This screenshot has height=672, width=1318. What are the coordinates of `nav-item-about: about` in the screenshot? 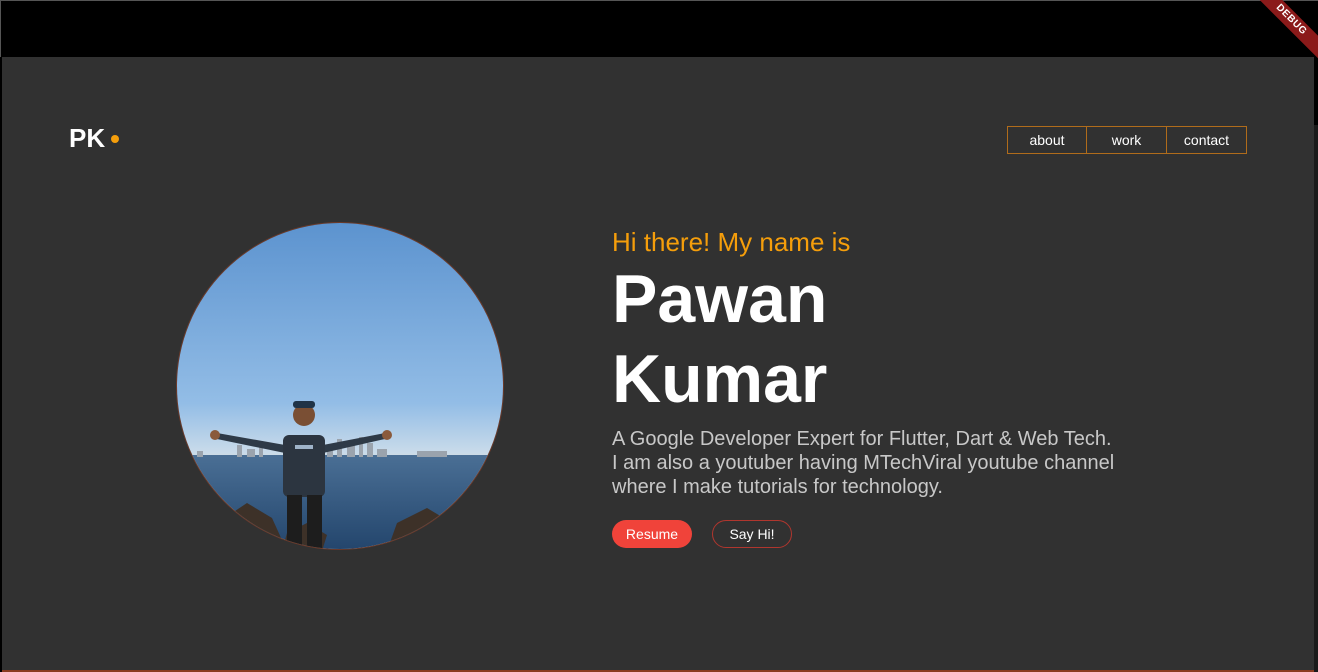 It's located at (1047, 140).